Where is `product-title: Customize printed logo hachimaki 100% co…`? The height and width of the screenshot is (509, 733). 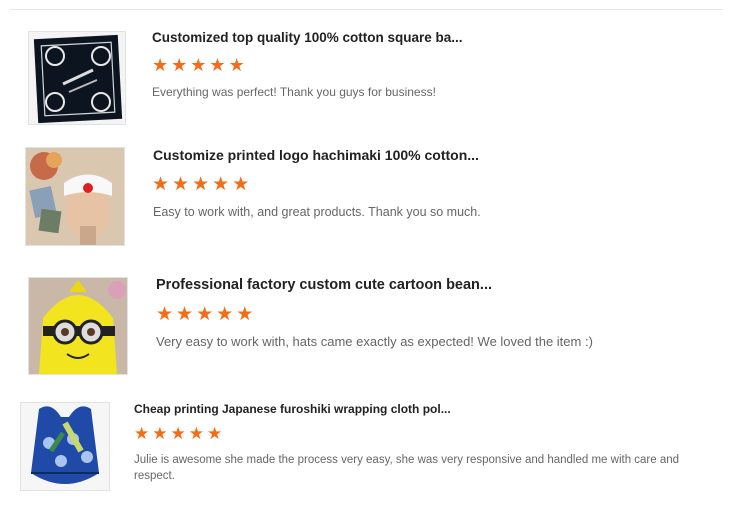
product-title: Customize printed logo hachimaki 100% co… is located at coordinates (316, 155).